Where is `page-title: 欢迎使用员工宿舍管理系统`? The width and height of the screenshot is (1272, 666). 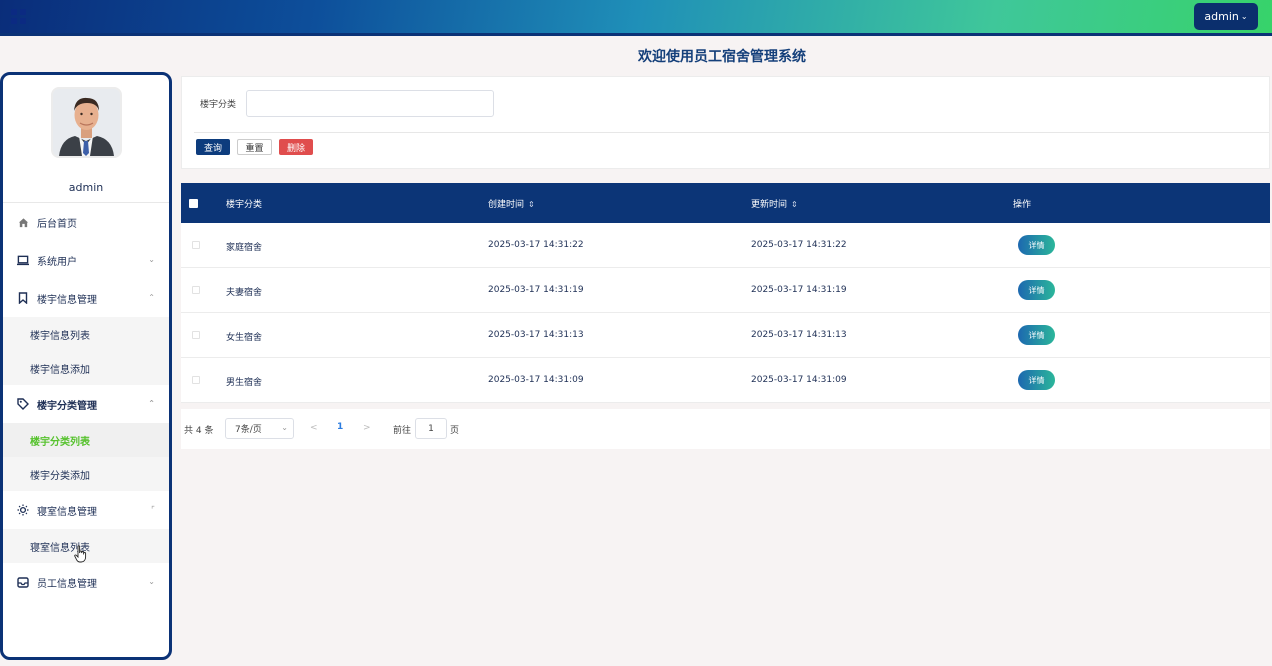
page-title: 欢迎使用员工宿舍管理系统 is located at coordinates (722, 57).